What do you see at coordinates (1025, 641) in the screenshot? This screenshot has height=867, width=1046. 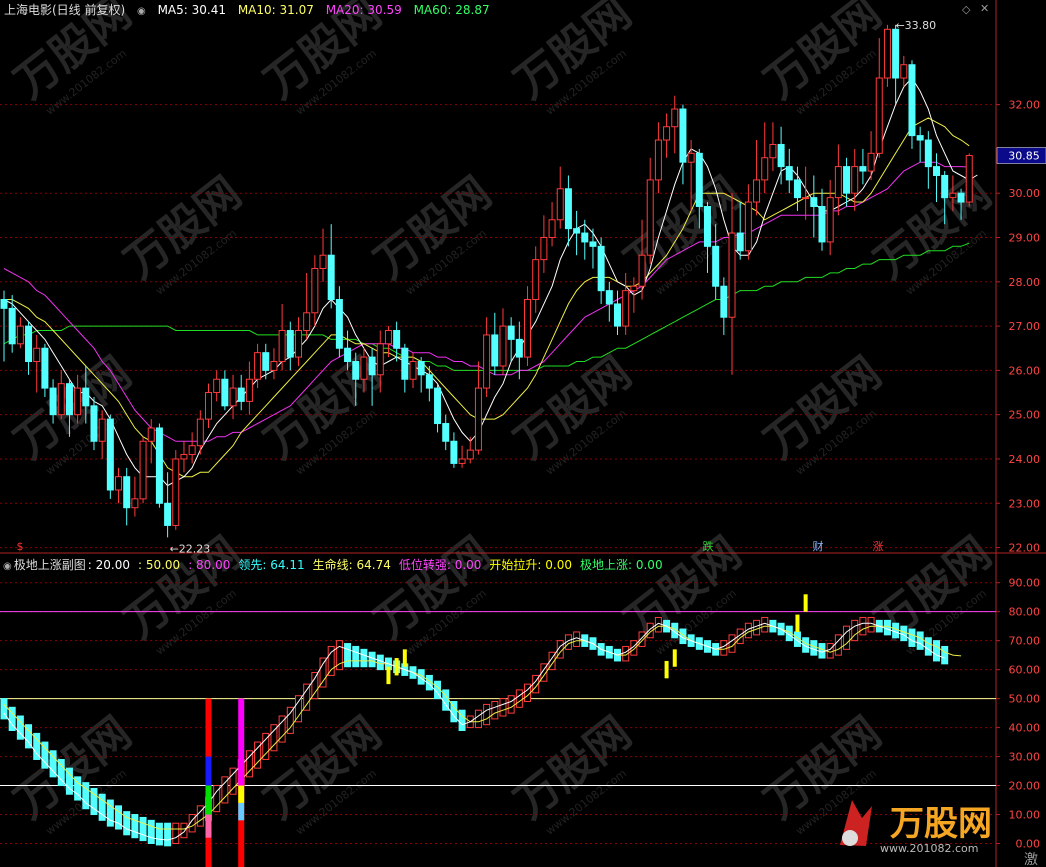 I see `value-tick-label: 70.00` at bounding box center [1025, 641].